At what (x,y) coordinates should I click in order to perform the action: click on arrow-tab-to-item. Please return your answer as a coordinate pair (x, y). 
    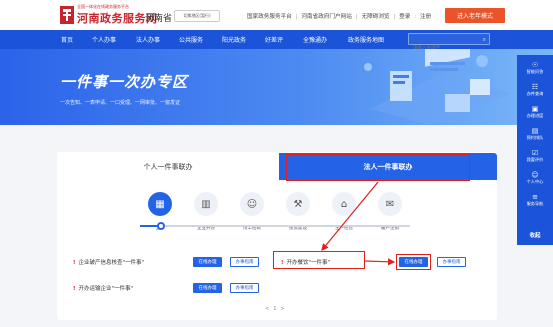
    Looking at the image, I should click on (350, 216).